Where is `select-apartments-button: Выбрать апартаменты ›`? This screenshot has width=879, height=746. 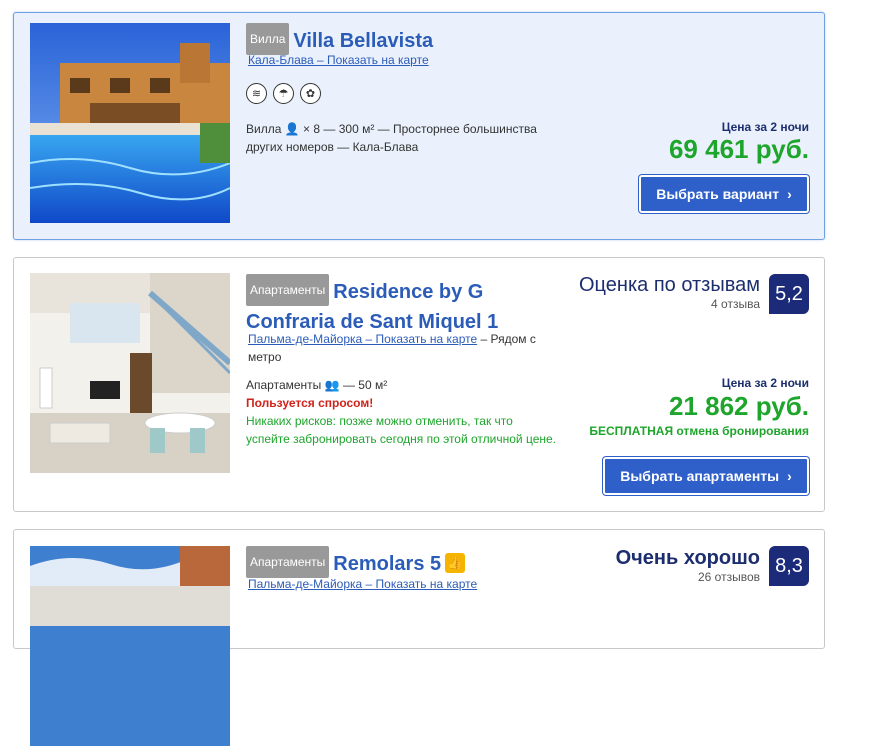
select-apartments-button: Выбрать апартаменты › is located at coordinates (706, 476).